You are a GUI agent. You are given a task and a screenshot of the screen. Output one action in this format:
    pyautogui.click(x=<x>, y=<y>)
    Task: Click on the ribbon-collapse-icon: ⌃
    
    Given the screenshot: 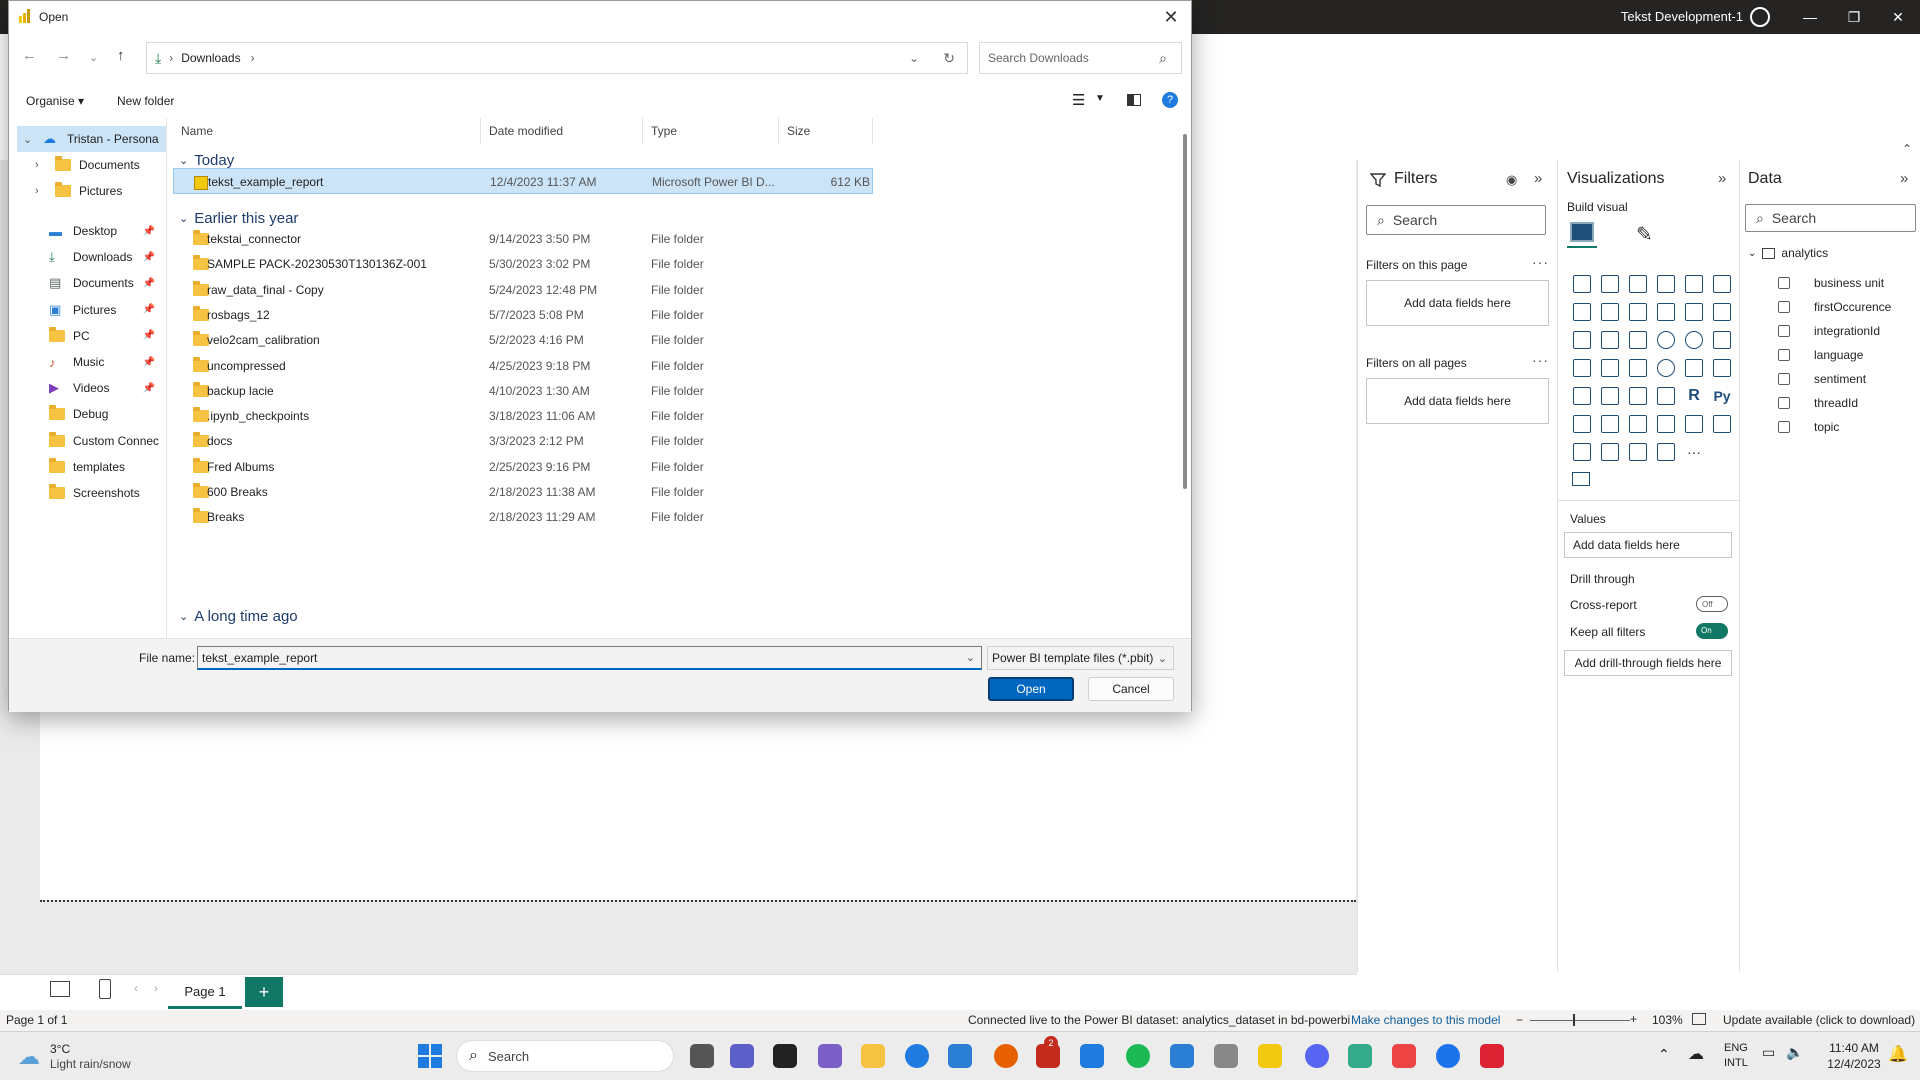 What is the action you would take?
    pyautogui.click(x=1907, y=149)
    